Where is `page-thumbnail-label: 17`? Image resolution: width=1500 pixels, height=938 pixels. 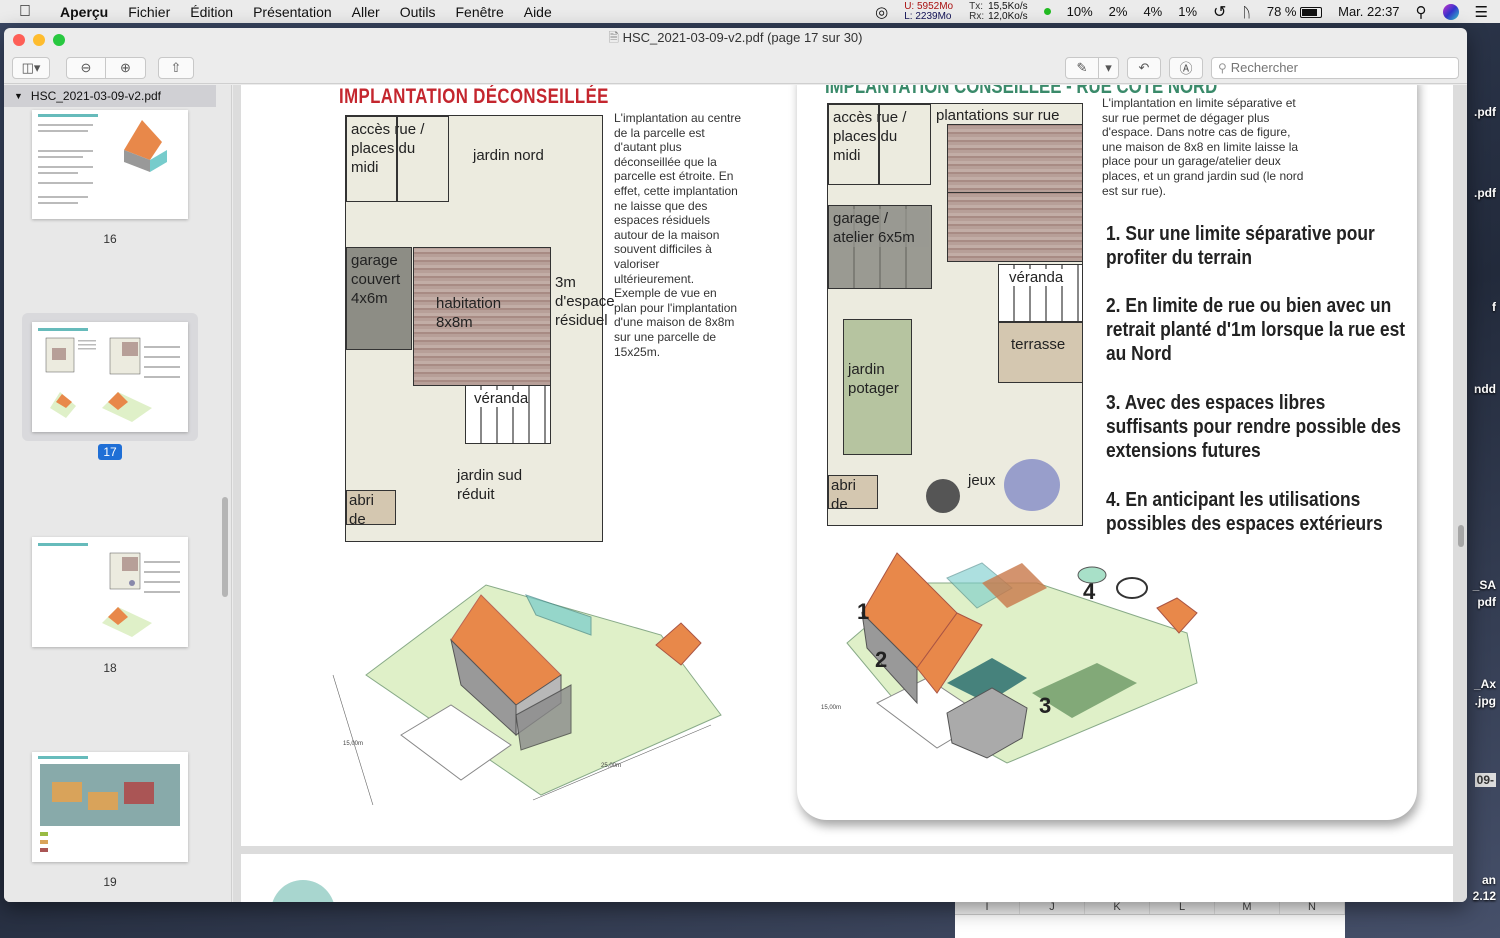 page-thumbnail-label: 17 is located at coordinates (110, 452).